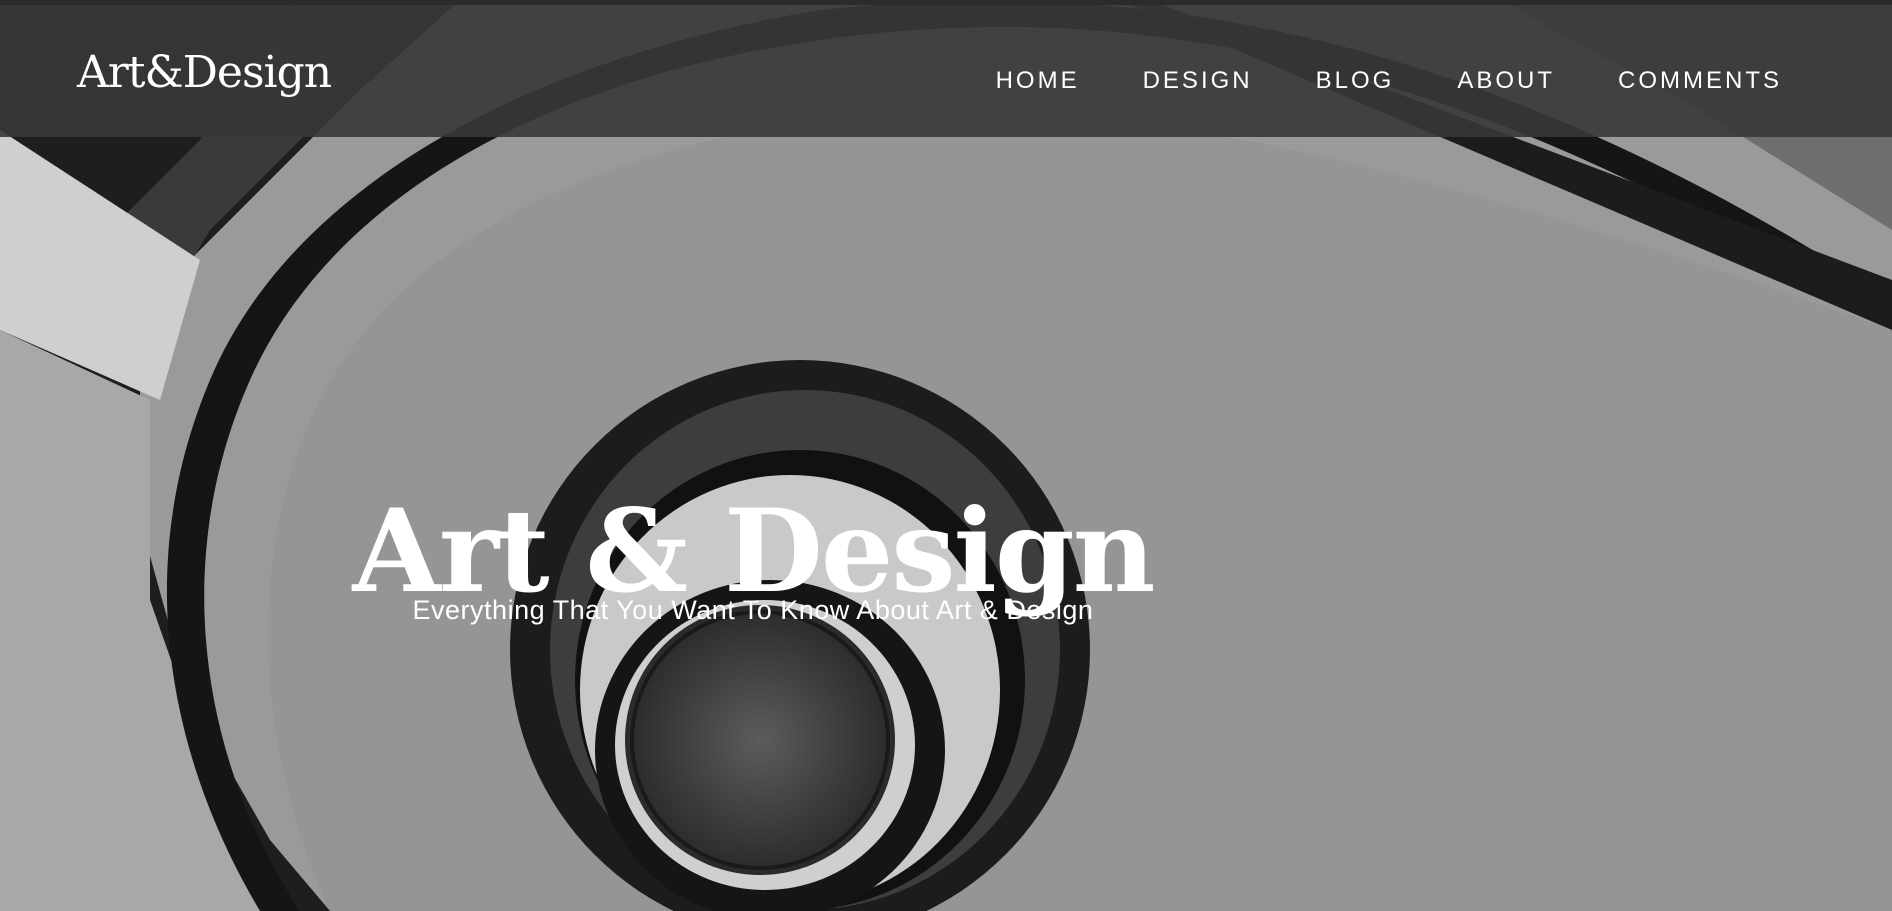 The image size is (1892, 911). I want to click on main-nav: HOME DESIGN BLOG ABOUT COMMENTS, so click(1357, 81).